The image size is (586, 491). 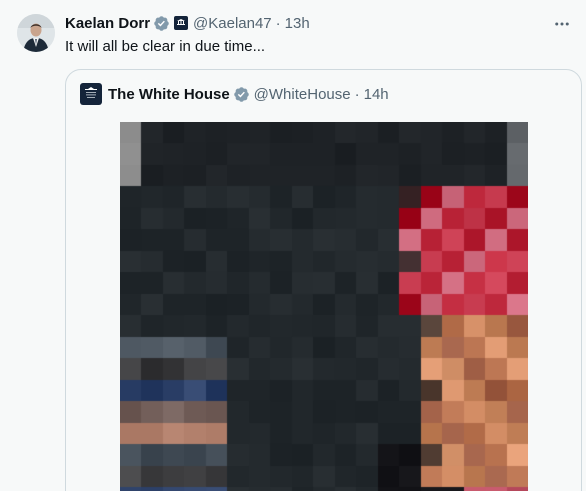 What do you see at coordinates (376, 94) in the screenshot?
I see `quoted-post-timestamp: 14h` at bounding box center [376, 94].